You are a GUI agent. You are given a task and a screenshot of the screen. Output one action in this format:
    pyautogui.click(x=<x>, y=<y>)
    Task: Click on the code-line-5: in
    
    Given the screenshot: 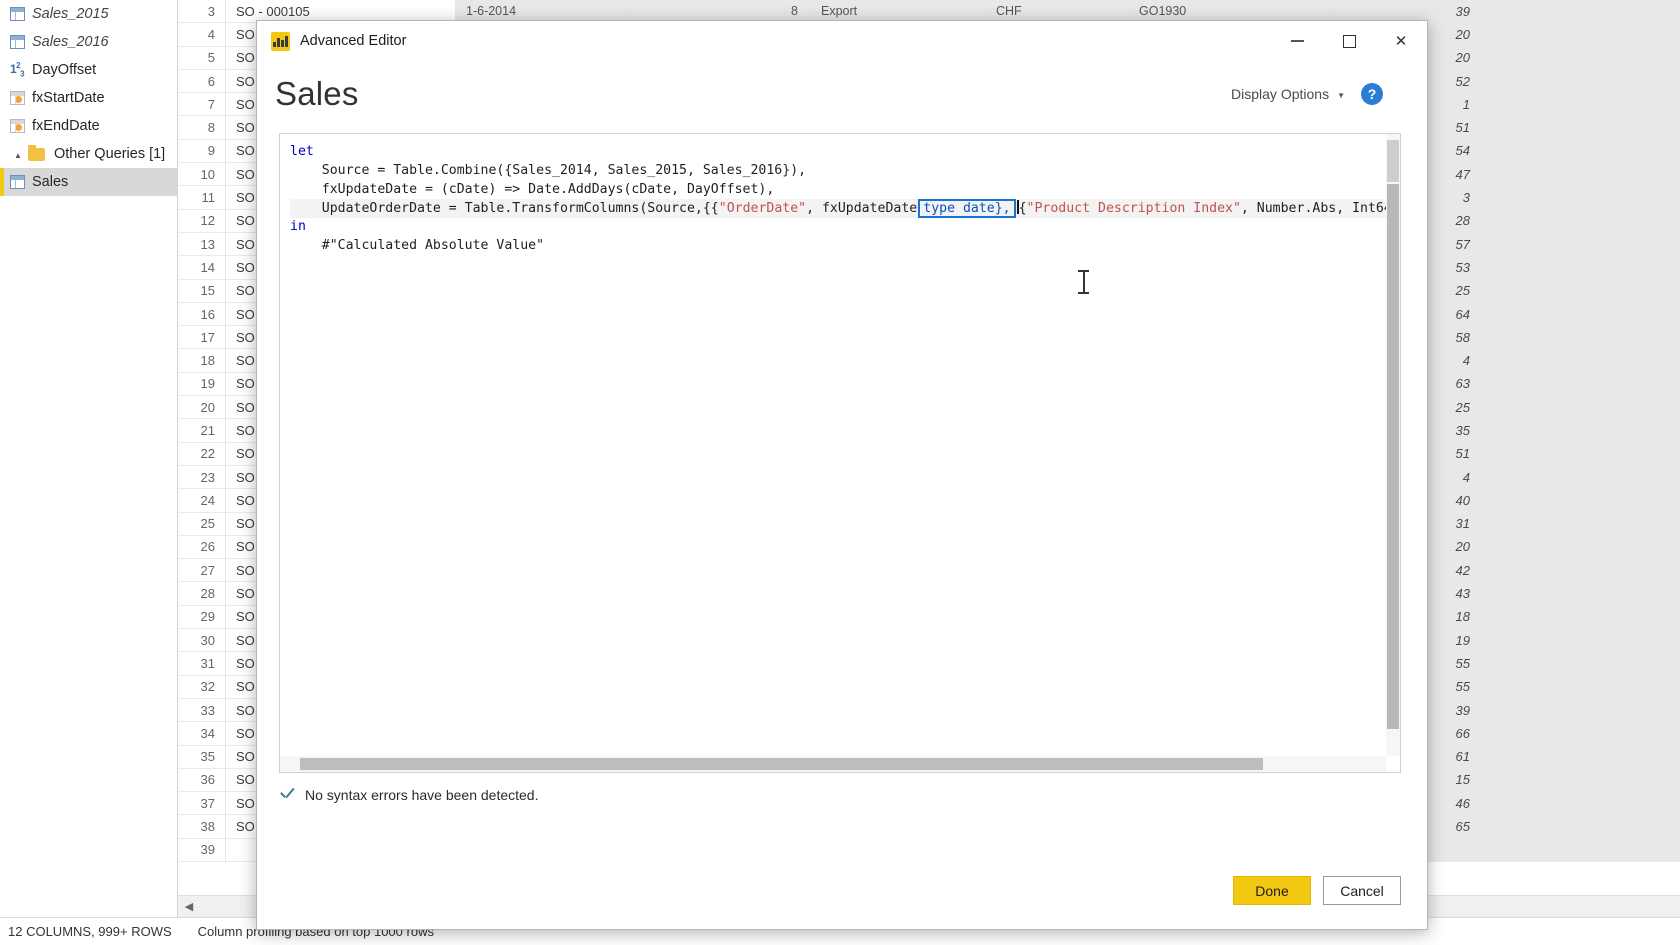 What is the action you would take?
    pyautogui.click(x=838, y=227)
    